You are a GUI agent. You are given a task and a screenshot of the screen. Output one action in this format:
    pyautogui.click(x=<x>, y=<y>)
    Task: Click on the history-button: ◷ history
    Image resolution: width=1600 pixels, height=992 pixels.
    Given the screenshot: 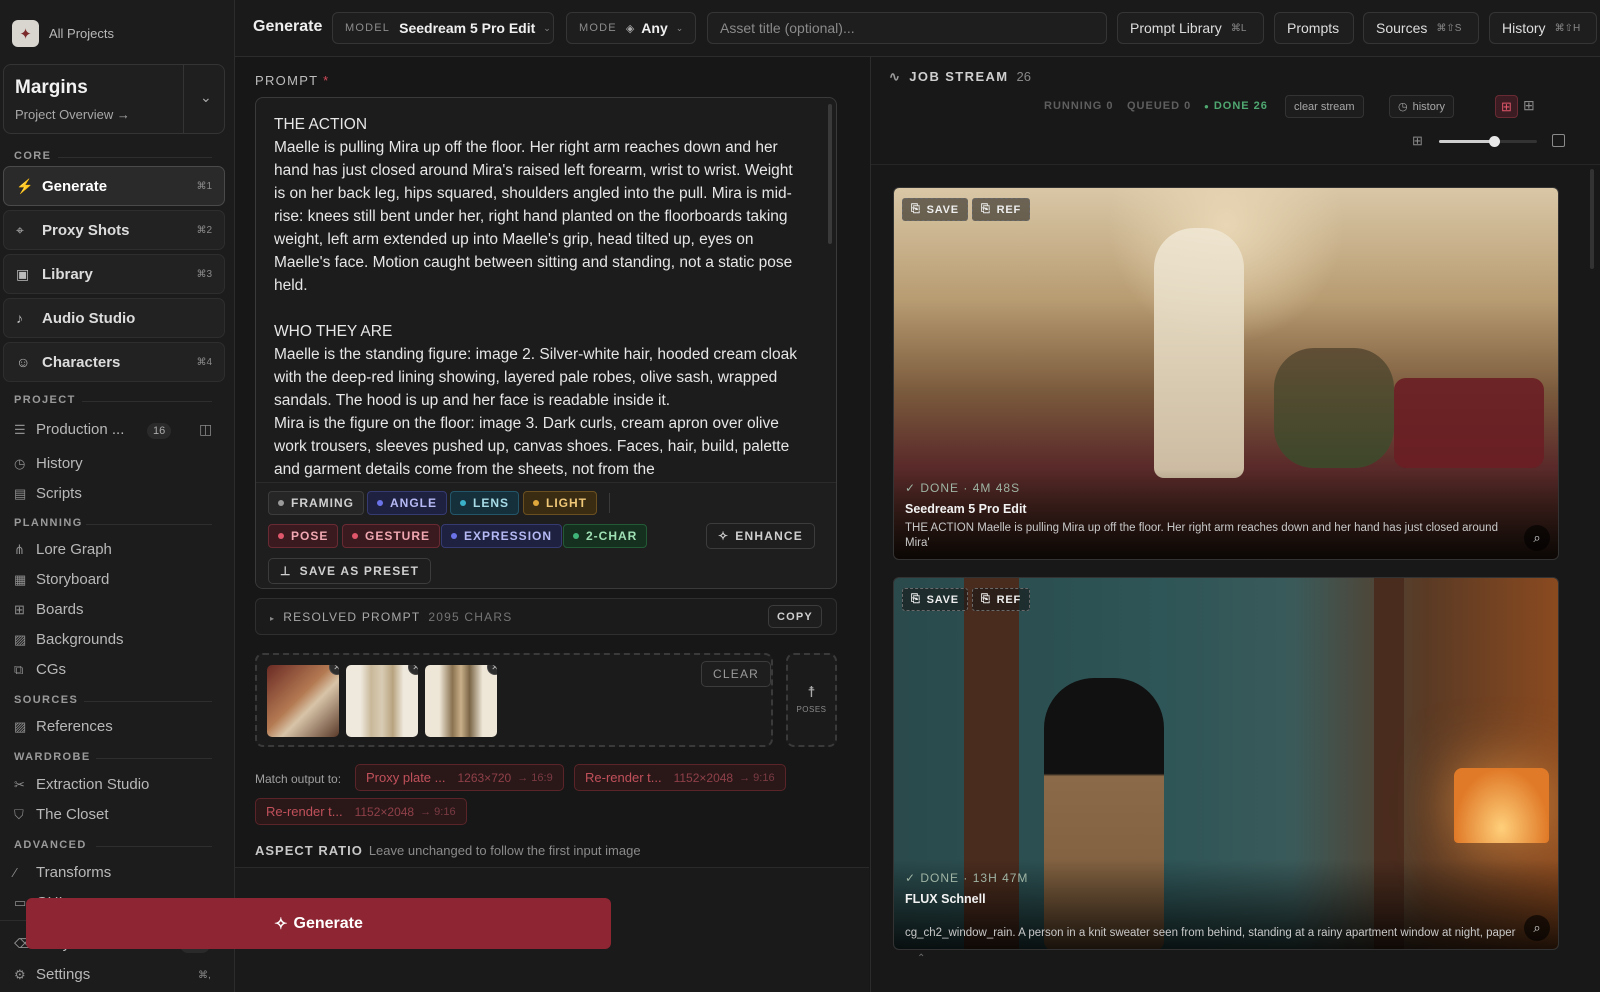 What is the action you would take?
    pyautogui.click(x=1422, y=106)
    